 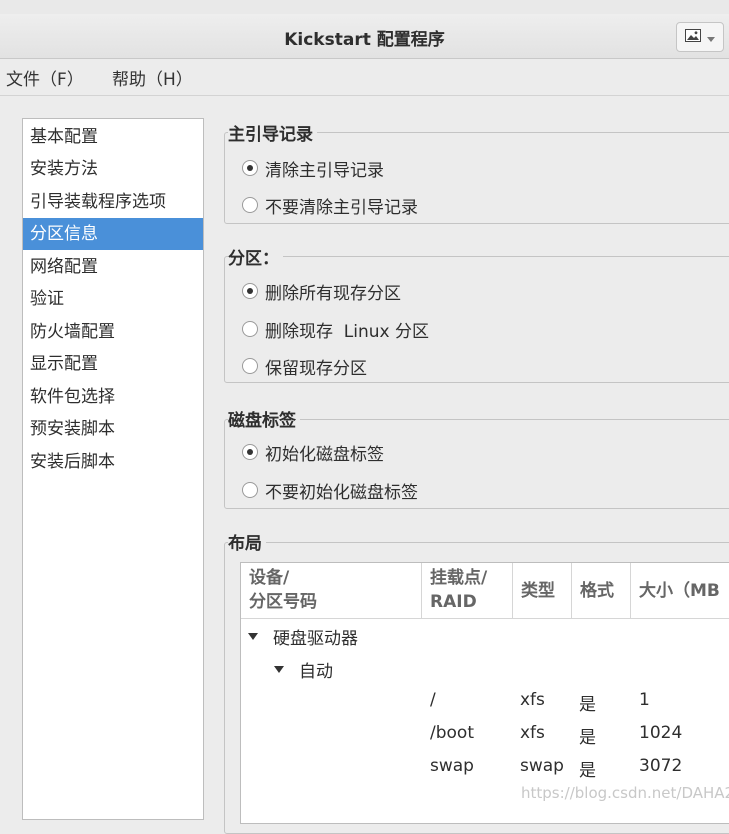 I want to click on disklabel-option-init: 初始化磁盘标签, so click(x=313, y=452).